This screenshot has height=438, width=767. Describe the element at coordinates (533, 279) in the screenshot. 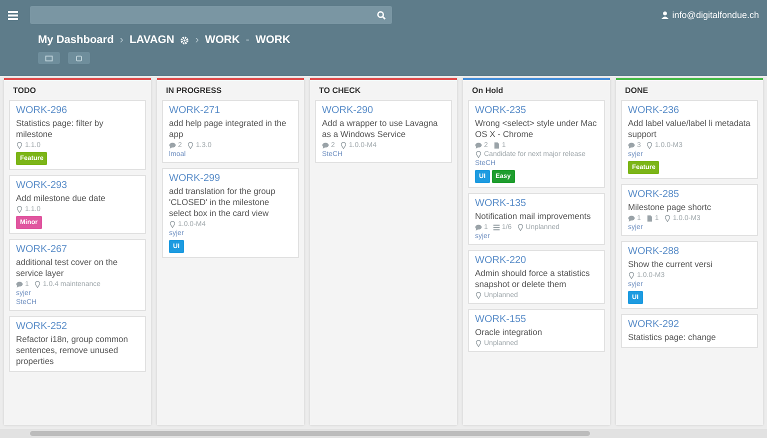

I see `card-title: Admin should force a statistics snapshot or delete them` at that location.